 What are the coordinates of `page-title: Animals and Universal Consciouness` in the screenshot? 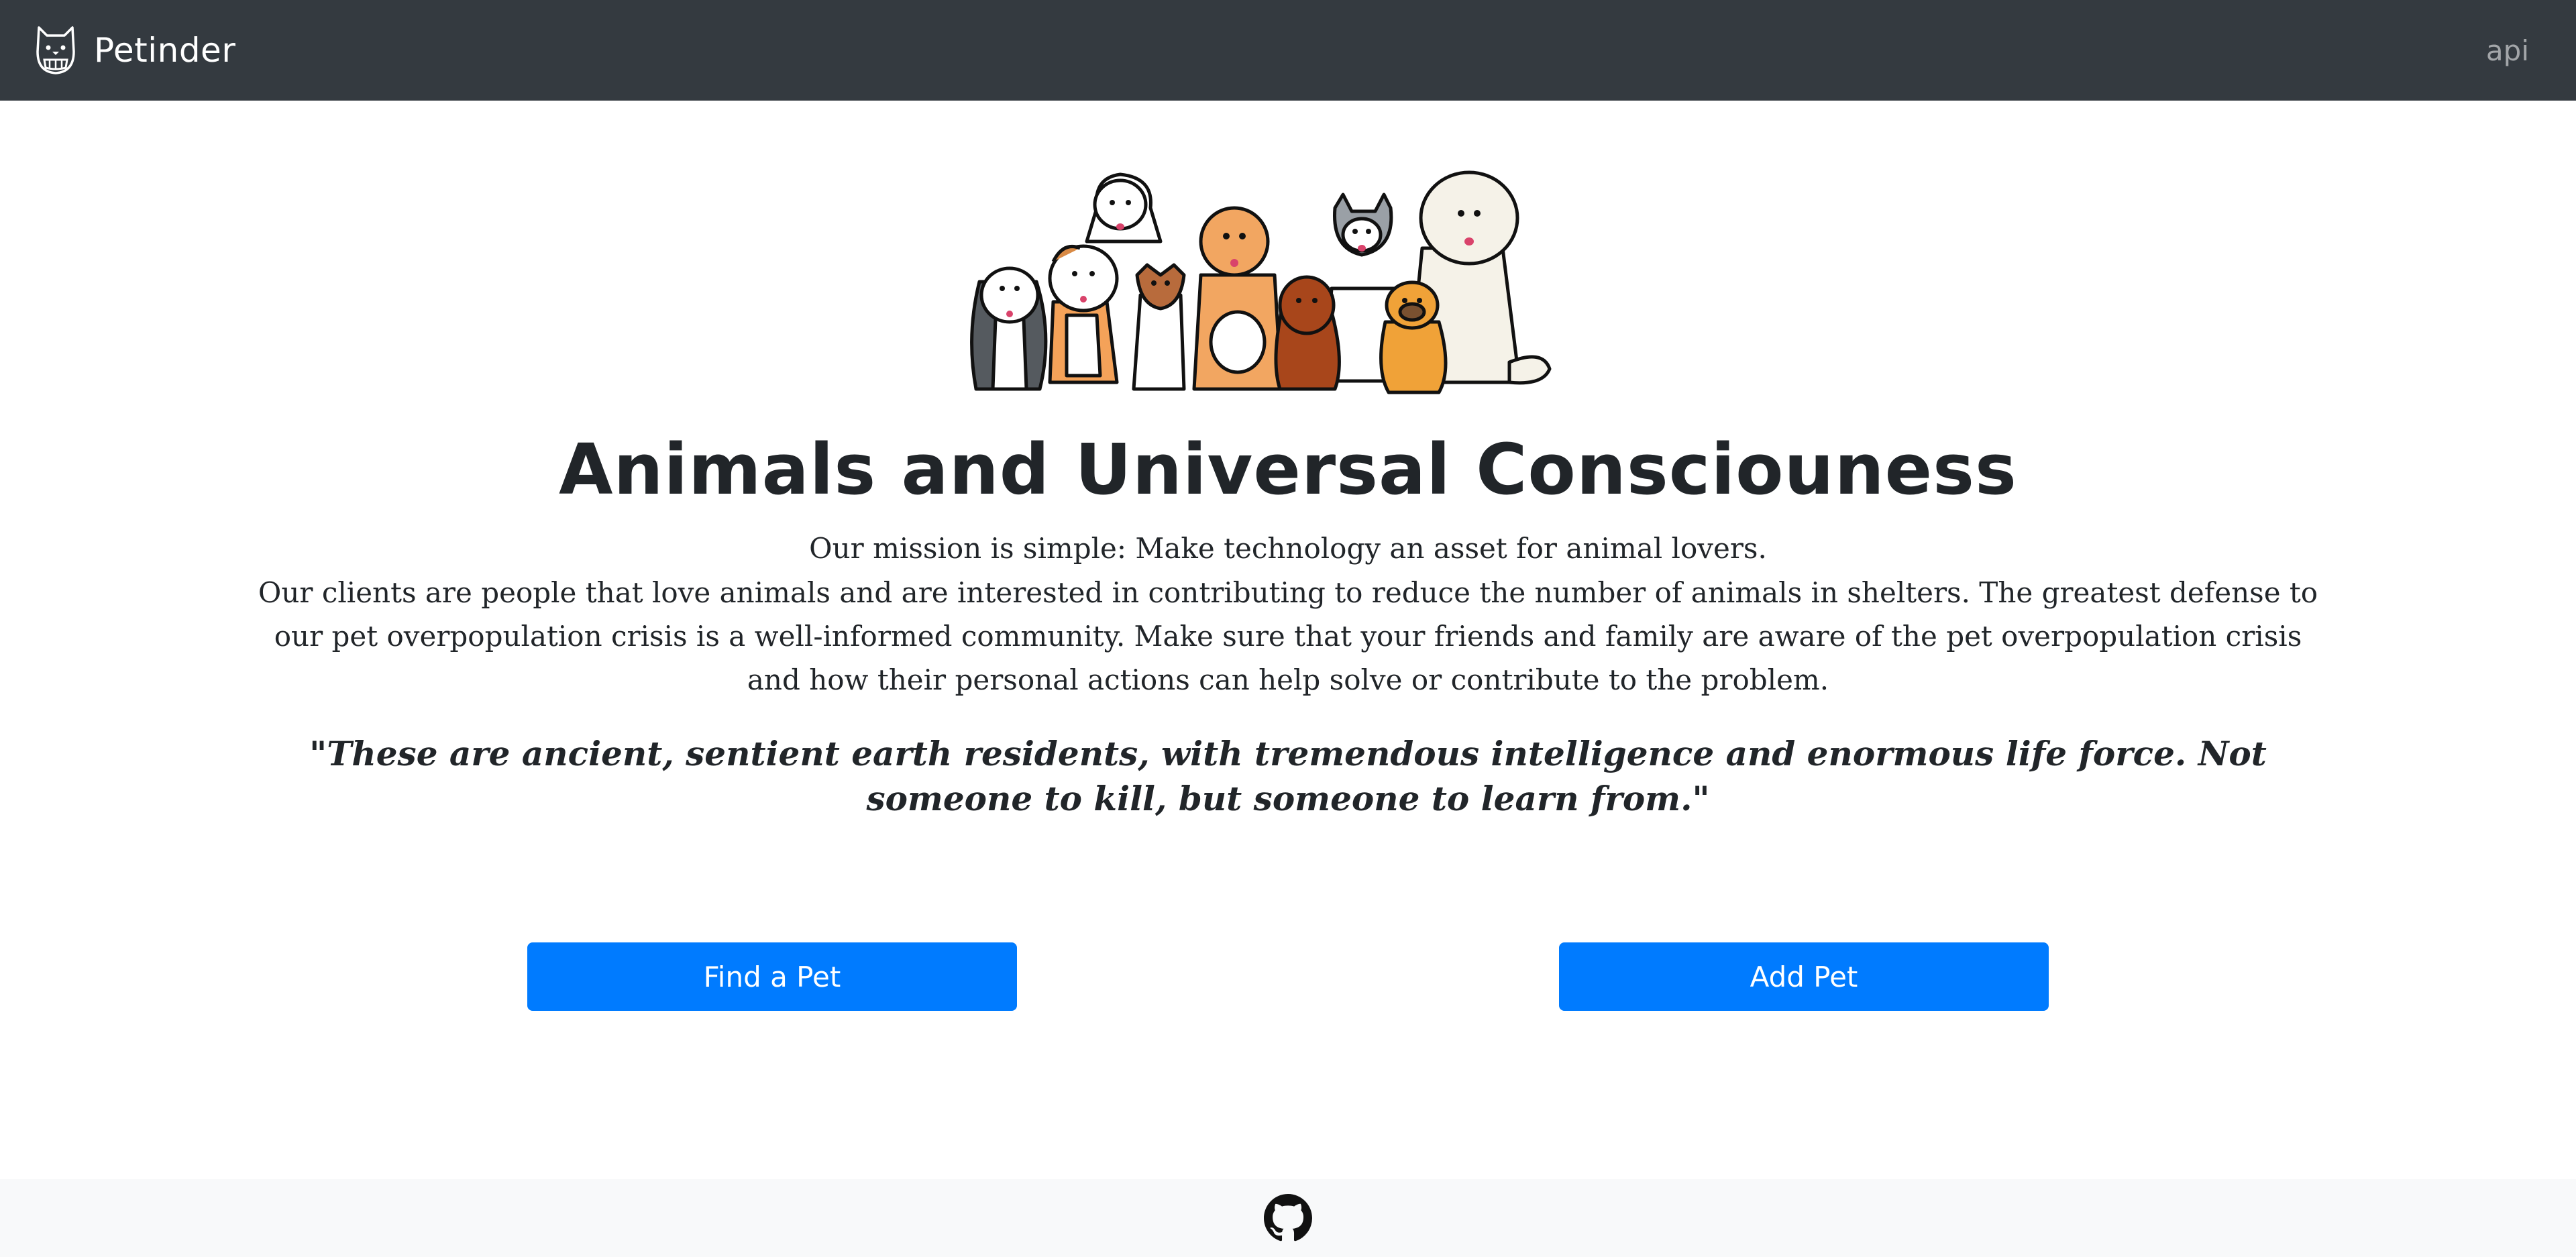 It's located at (1288, 470).